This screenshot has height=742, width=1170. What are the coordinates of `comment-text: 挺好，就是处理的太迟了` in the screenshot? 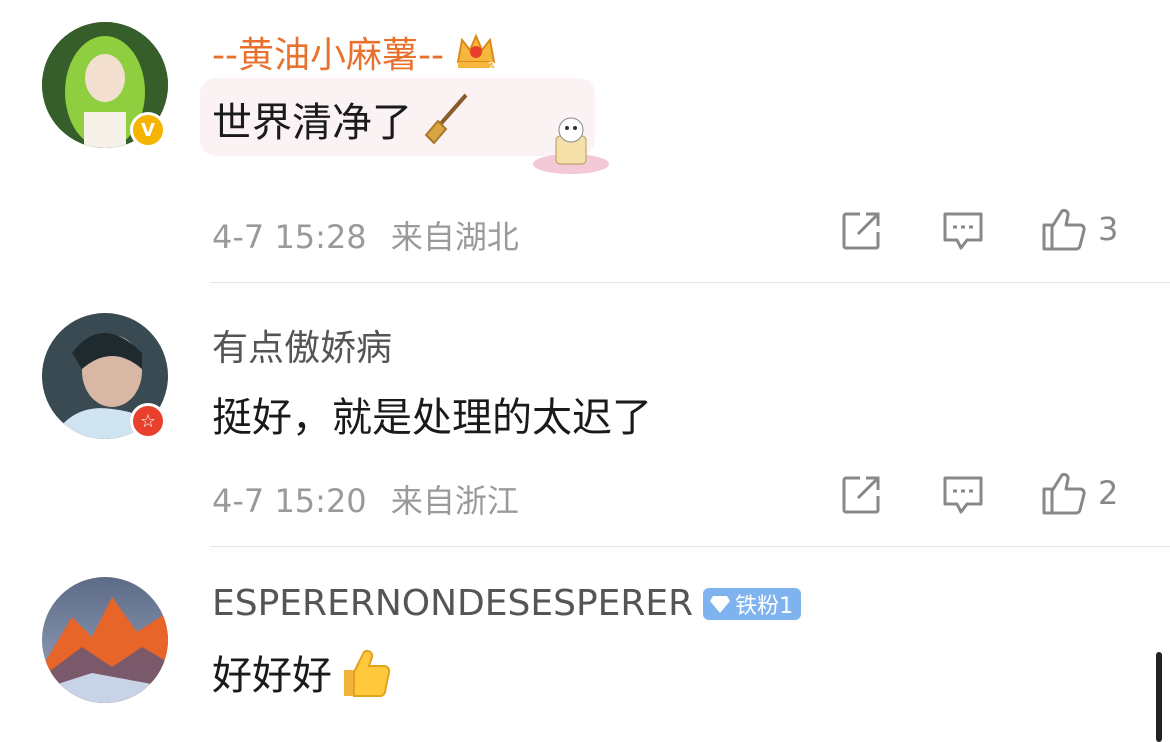 It's located at (432, 414).